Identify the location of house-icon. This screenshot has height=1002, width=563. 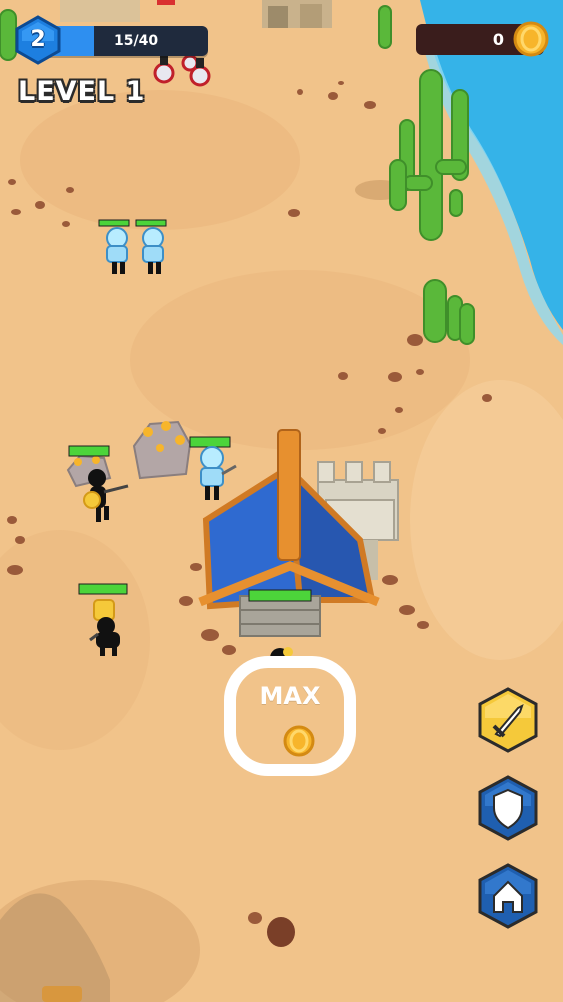
(508, 896).